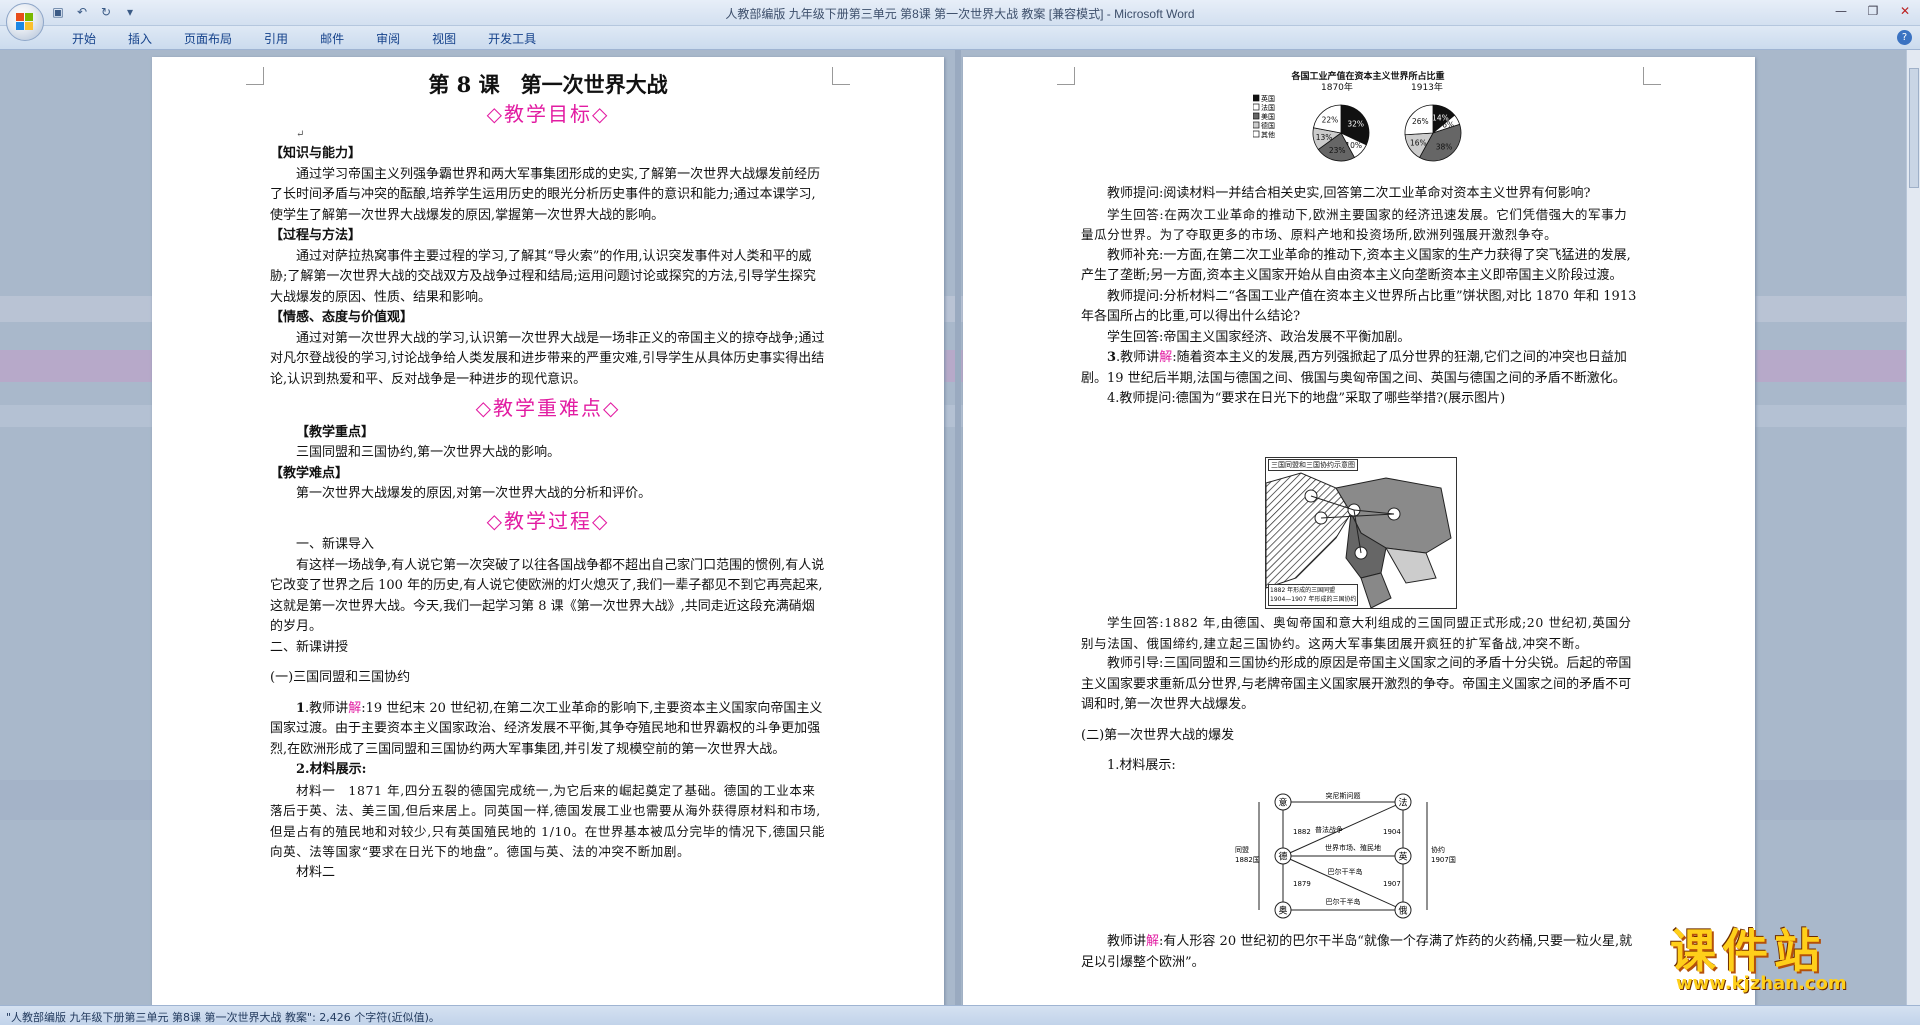  What do you see at coordinates (548, 113) in the screenshot?
I see `heading-teaching-goals: ◇教学目标◇` at bounding box center [548, 113].